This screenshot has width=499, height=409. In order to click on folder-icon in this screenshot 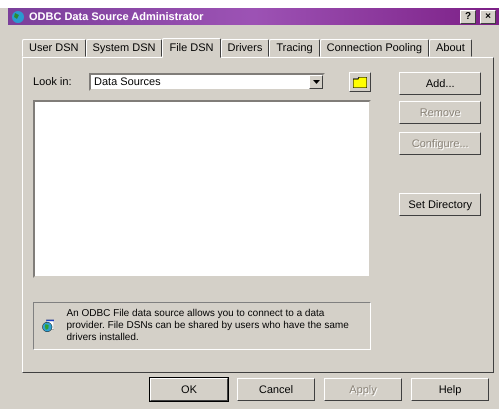, I will do `click(360, 82)`.